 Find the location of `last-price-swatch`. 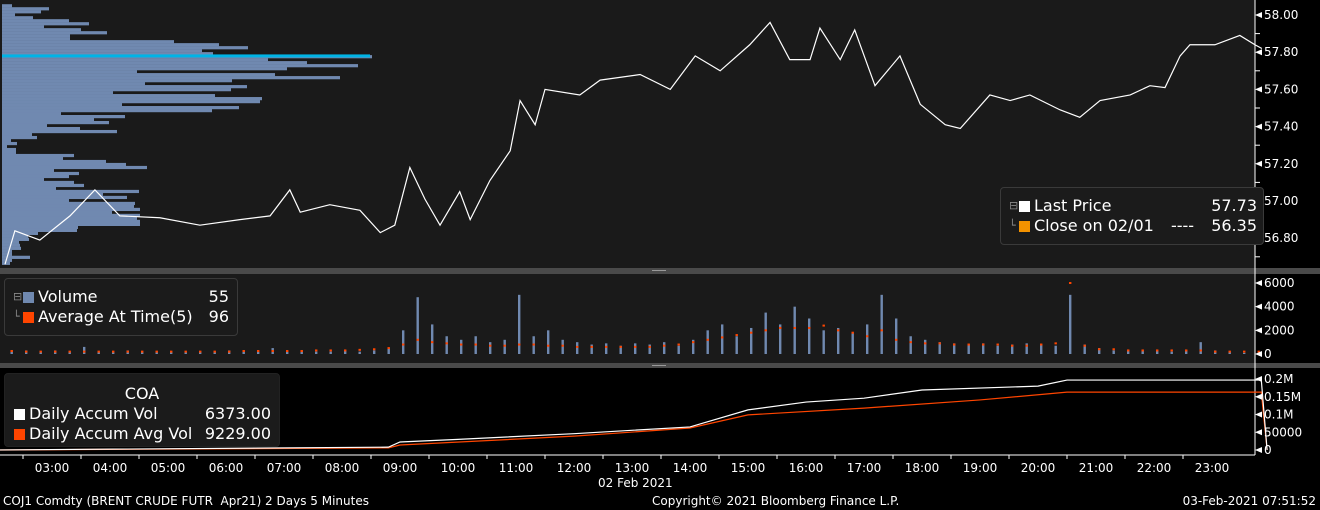

last-price-swatch is located at coordinates (1024, 206).